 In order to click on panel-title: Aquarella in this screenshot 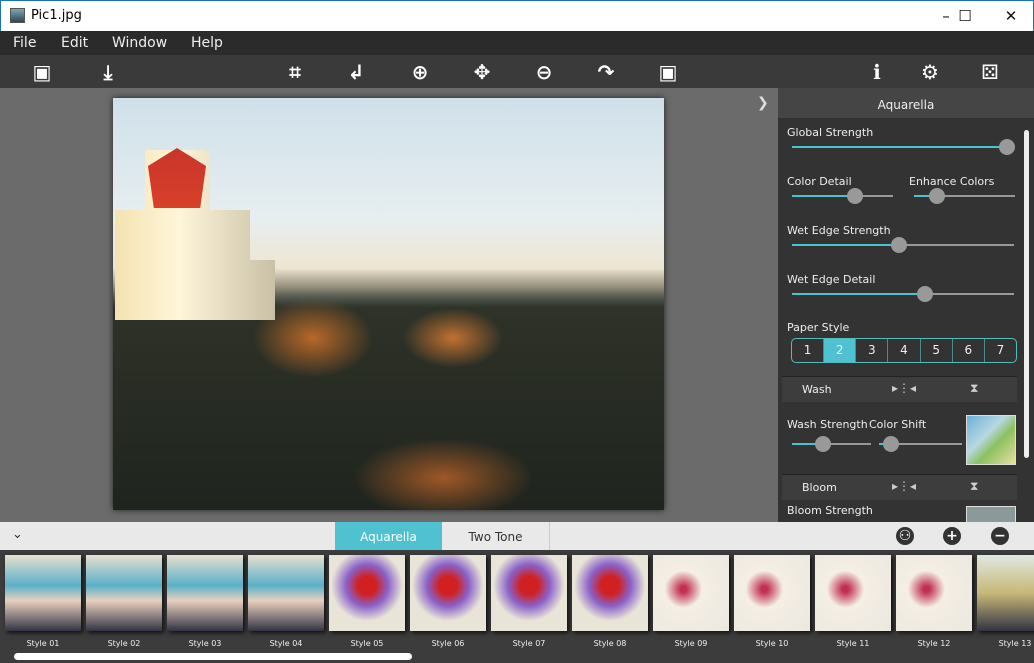, I will do `click(906, 103)`.